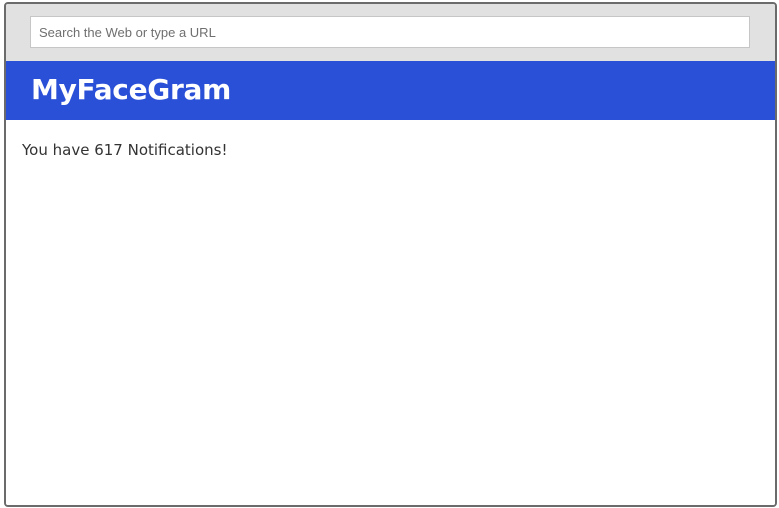  I want to click on browser-toolbar, so click(390, 32).